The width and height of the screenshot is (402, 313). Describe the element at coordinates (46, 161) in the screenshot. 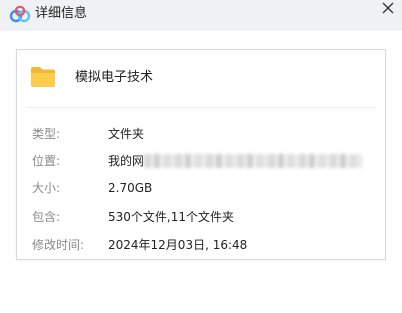

I see `location-label: 位置:` at that location.